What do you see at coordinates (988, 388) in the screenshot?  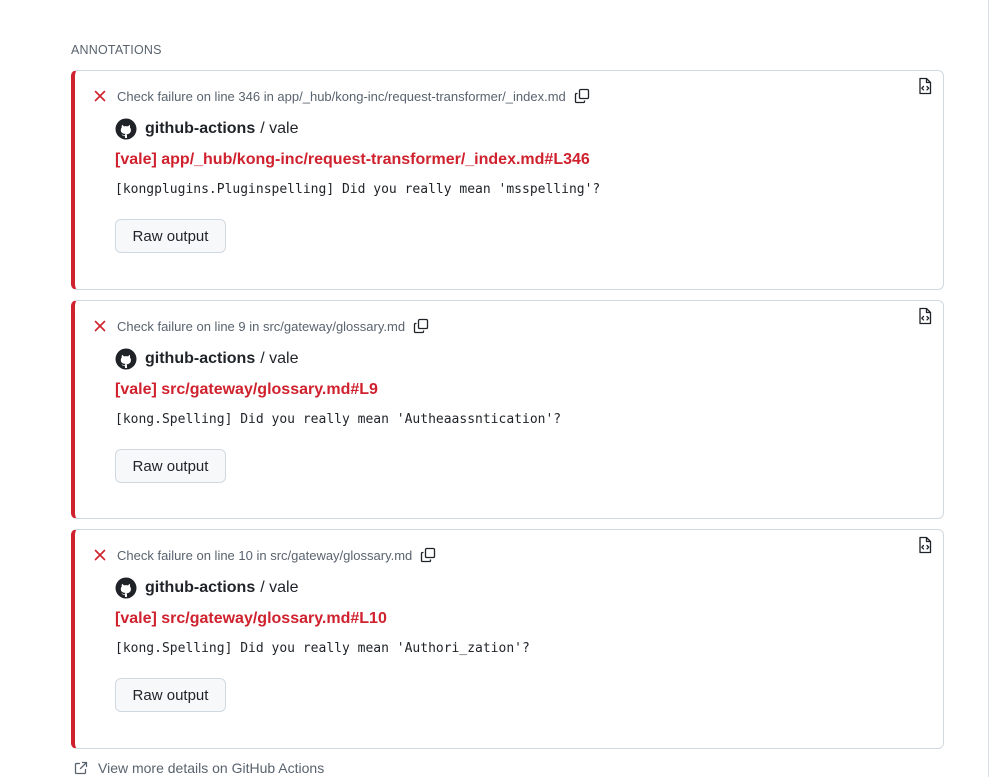 I see `panel-divider` at bounding box center [988, 388].